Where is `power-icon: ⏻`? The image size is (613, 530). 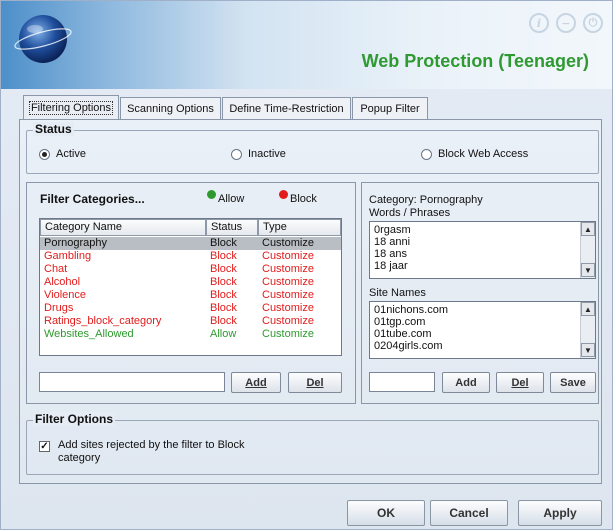 power-icon: ⏻ is located at coordinates (593, 23).